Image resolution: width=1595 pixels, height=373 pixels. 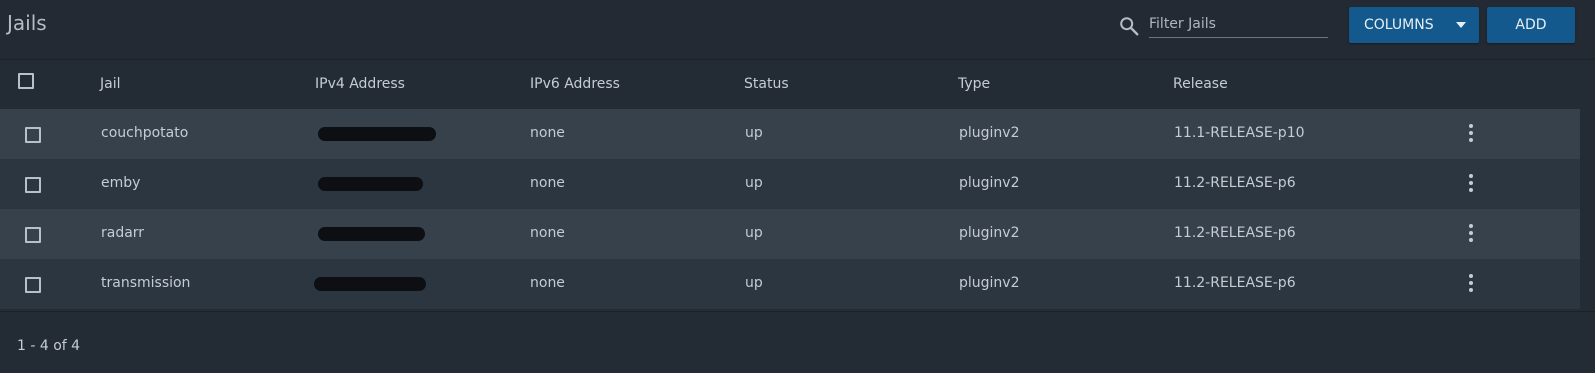 I want to click on select-all-checkbox, so click(x=26, y=81).